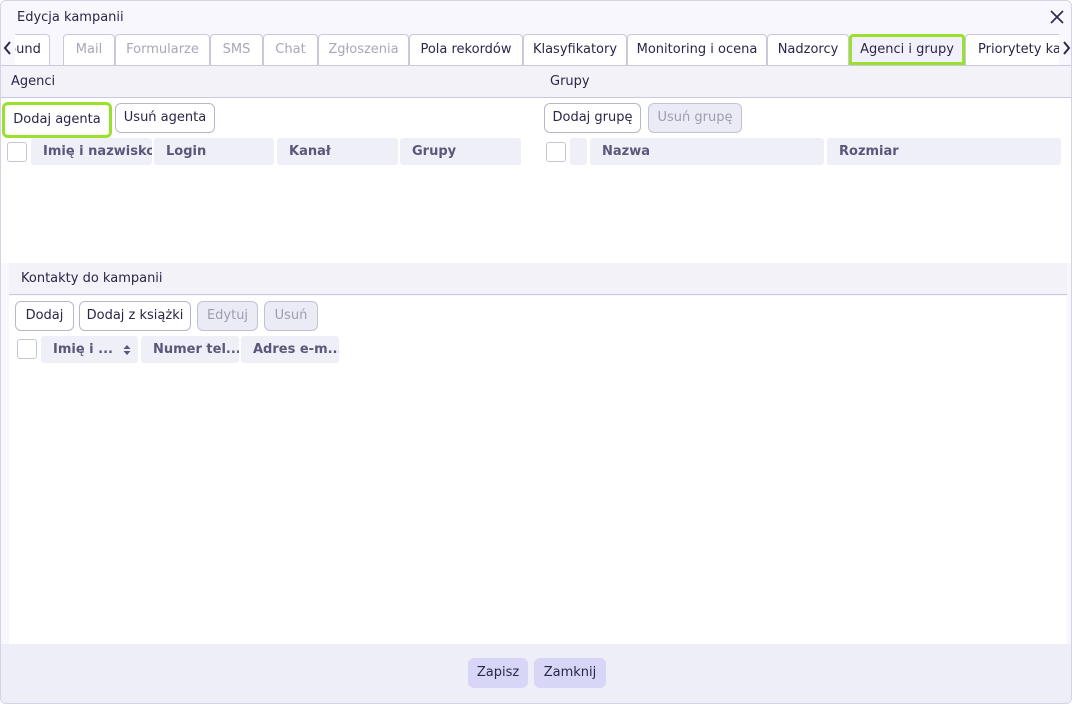  I want to click on tab-mail: Mail, so click(89, 49).